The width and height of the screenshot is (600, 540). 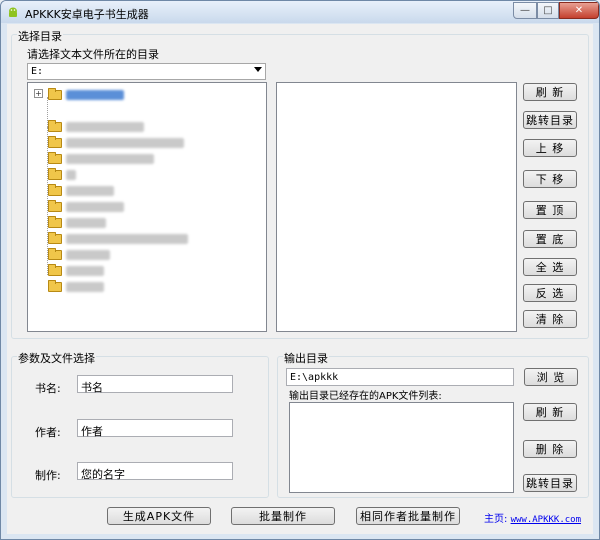 I want to click on move-to-top-button: 置 顶, so click(x=550, y=210).